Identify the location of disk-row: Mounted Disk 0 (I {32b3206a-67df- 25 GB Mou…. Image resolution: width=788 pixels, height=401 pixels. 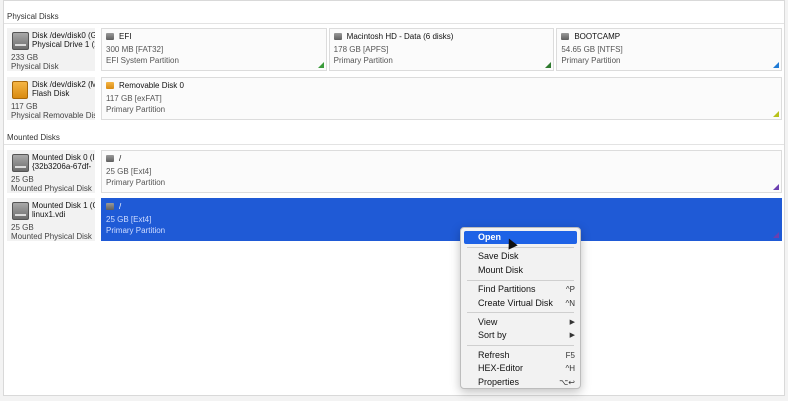
(394, 171).